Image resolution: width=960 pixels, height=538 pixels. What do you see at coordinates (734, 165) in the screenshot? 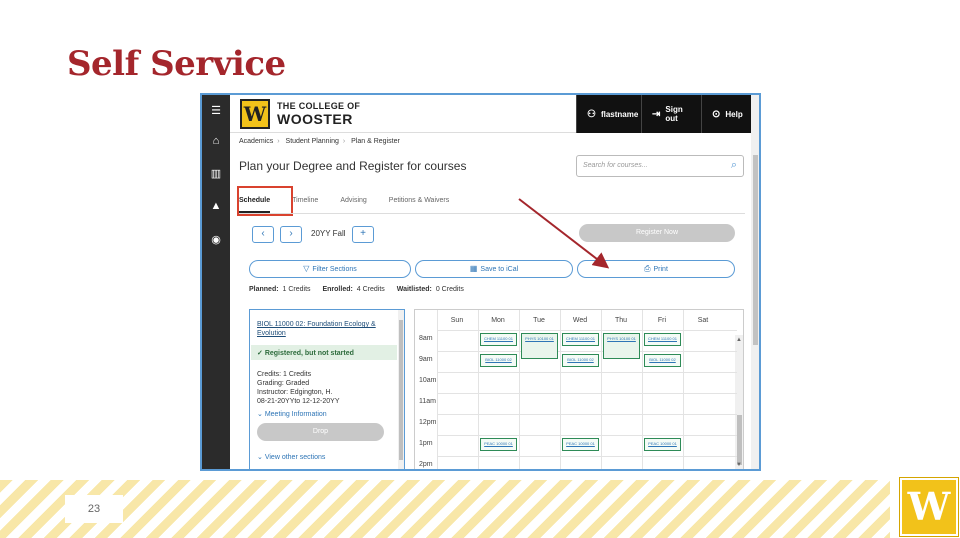
I see `search-icon: ⌕` at bounding box center [734, 165].